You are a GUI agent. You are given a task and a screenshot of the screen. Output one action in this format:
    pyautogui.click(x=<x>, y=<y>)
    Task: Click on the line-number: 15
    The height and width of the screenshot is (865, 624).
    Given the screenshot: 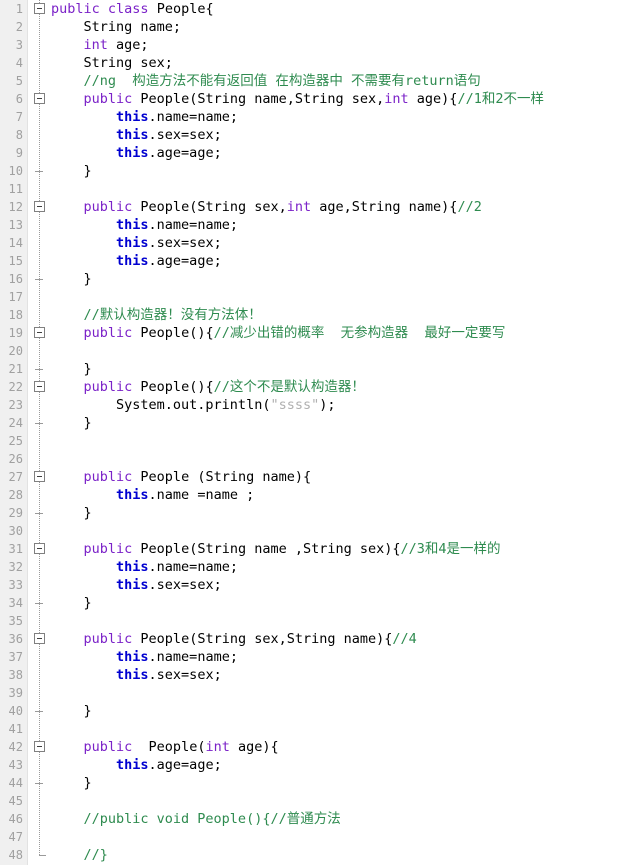 What is the action you would take?
    pyautogui.click(x=15, y=261)
    